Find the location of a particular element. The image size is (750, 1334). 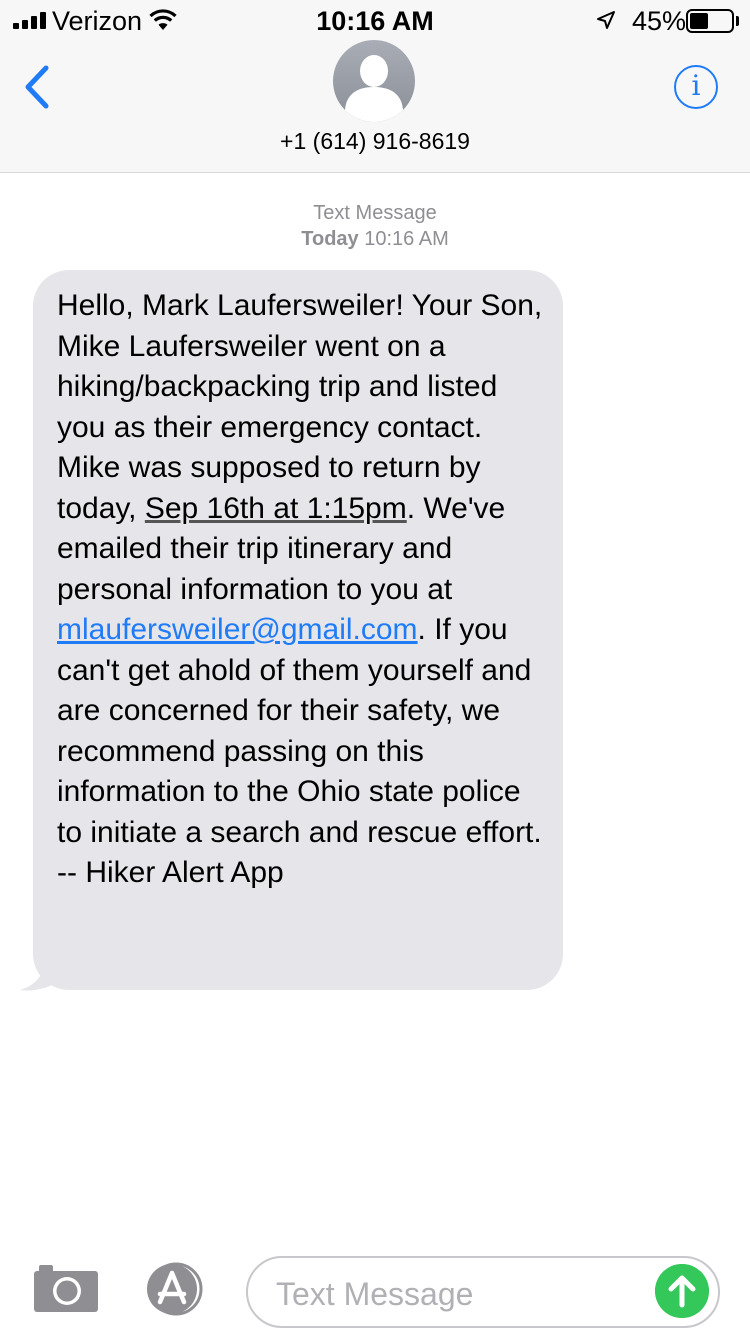

app-store-icon is located at coordinates (176, 1289).